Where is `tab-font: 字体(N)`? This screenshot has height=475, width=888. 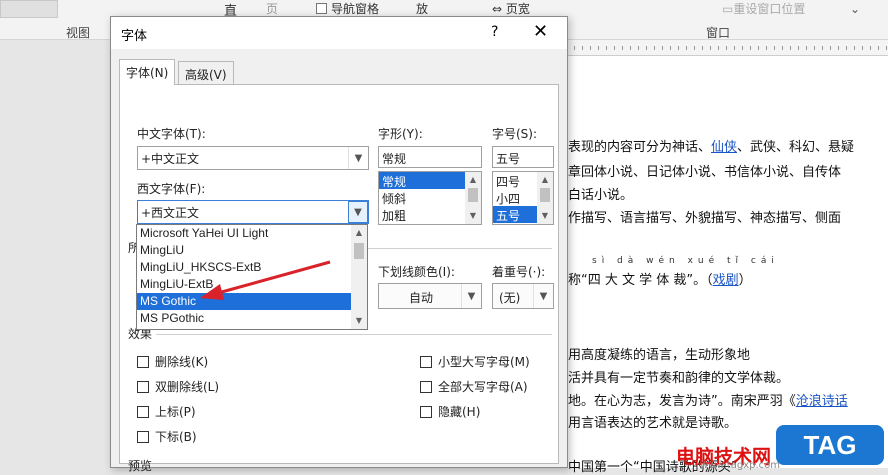 tab-font: 字体(N) is located at coordinates (147, 72).